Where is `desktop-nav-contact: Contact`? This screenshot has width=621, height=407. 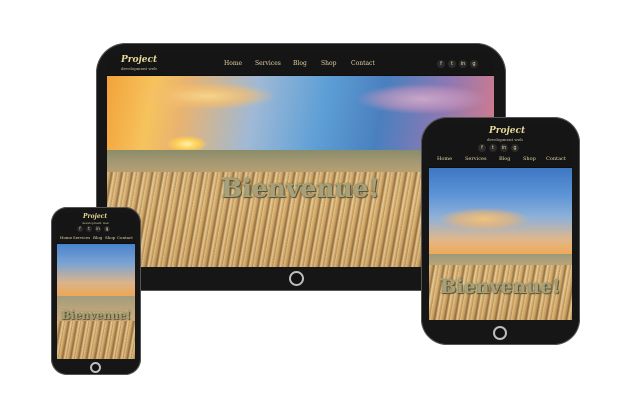
desktop-nav-contact: Contact is located at coordinates (363, 63).